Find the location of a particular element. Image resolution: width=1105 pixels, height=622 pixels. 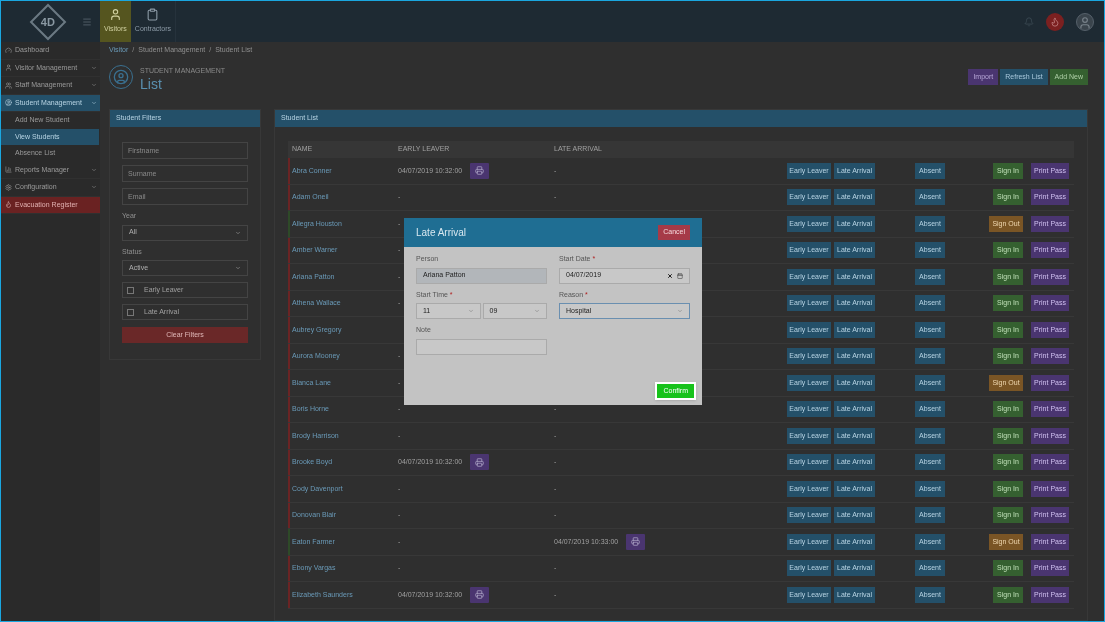

avatar-icon is located at coordinates (1085, 21).